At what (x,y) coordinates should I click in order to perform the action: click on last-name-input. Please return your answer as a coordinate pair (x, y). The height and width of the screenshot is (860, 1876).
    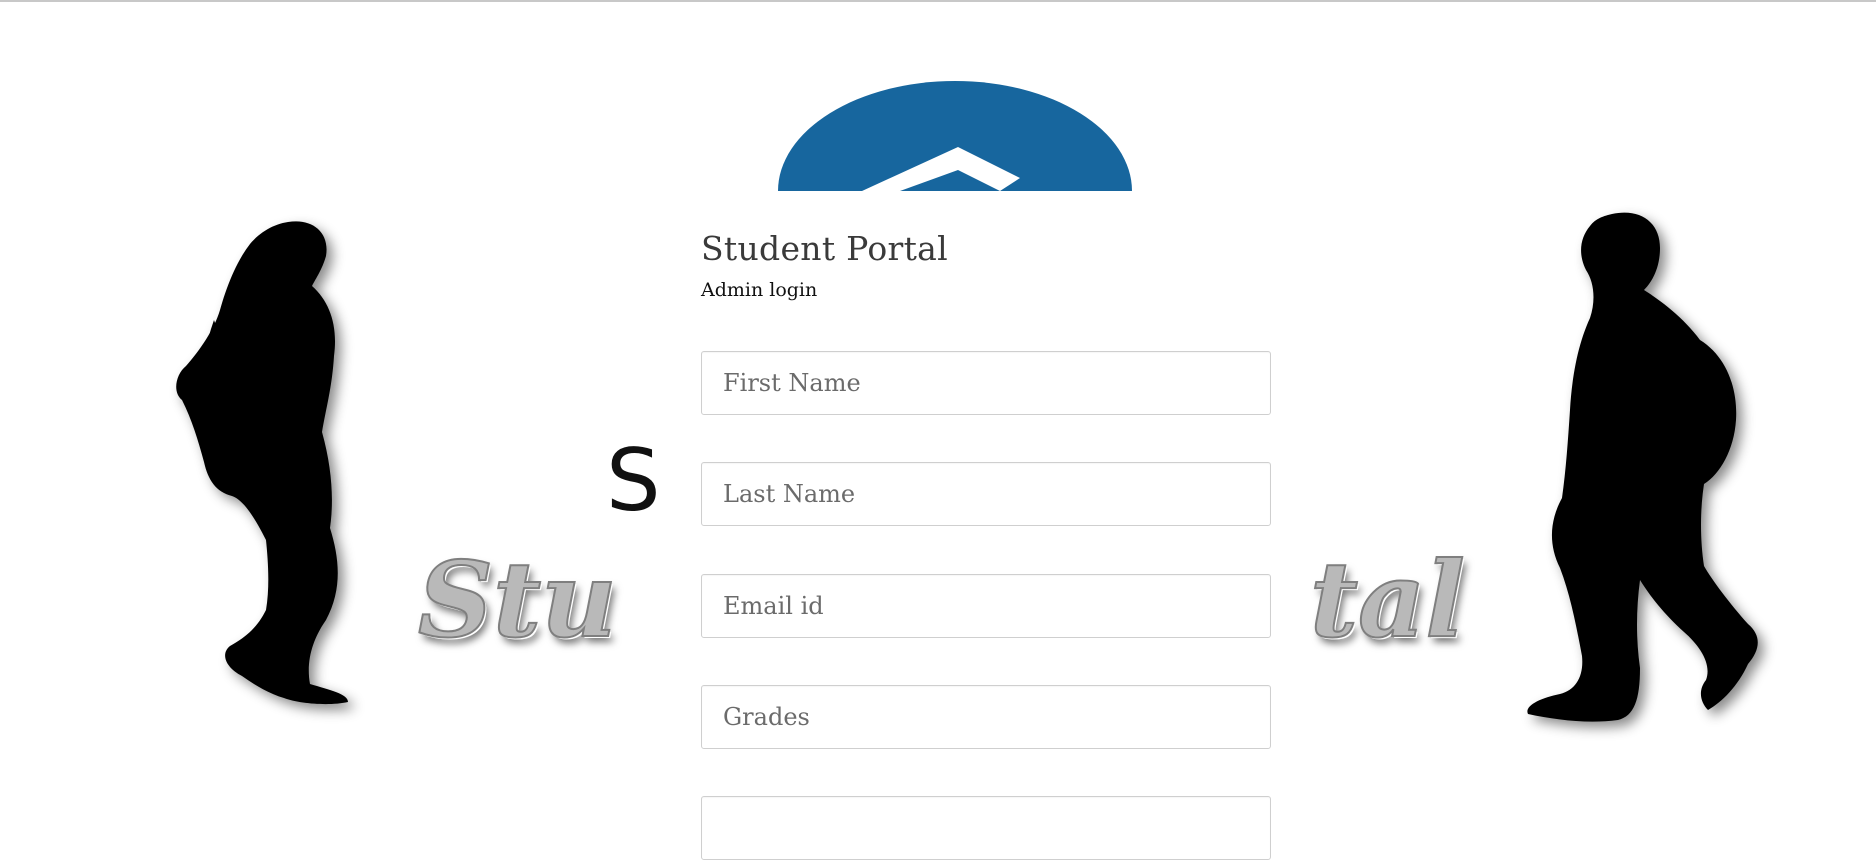
    Looking at the image, I should click on (986, 494).